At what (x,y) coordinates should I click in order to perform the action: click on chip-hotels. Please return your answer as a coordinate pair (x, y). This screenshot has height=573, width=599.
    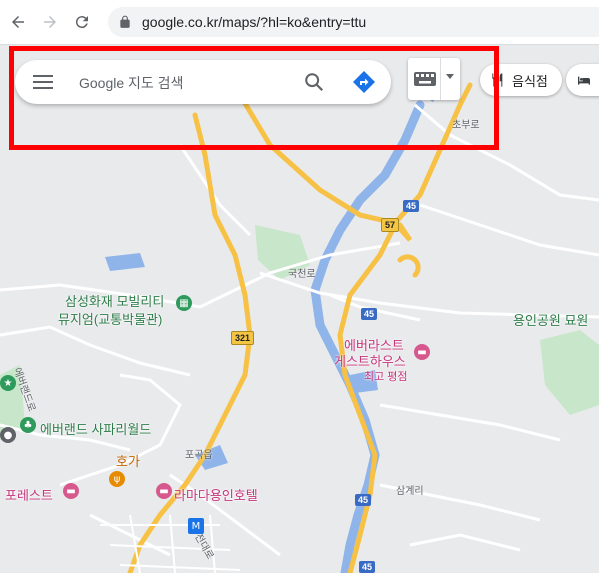
    Looking at the image, I should click on (582, 80).